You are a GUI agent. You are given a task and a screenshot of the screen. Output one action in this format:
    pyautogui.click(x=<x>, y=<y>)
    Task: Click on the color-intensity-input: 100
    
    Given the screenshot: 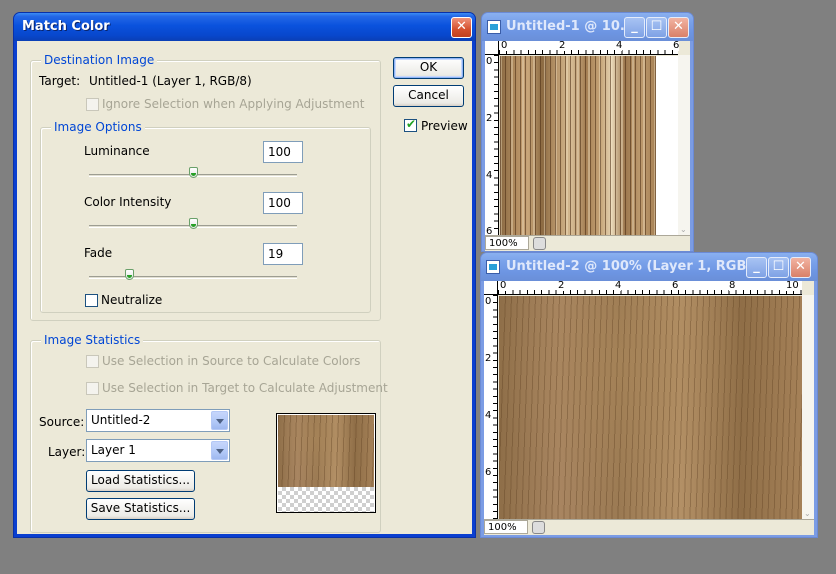 What is the action you would take?
    pyautogui.click(x=283, y=203)
    